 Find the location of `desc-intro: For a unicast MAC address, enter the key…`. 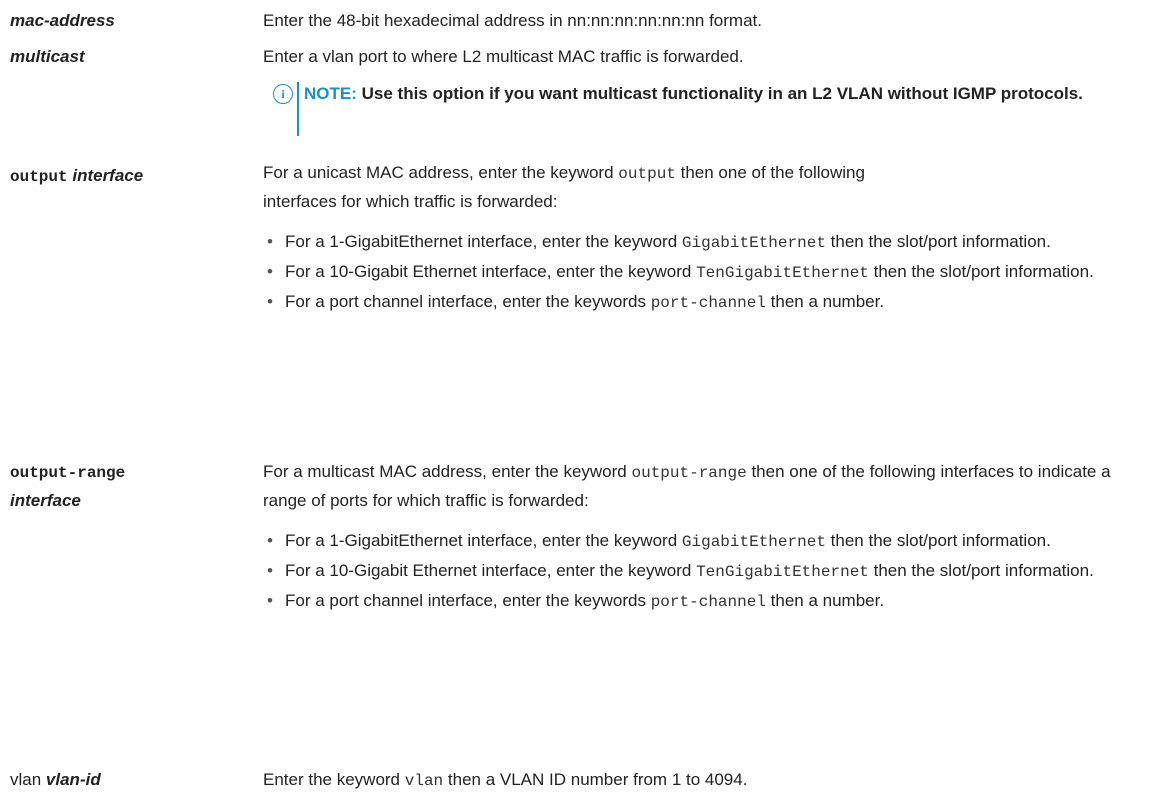

desc-intro: For a unicast MAC address, enter the key… is located at coordinates (564, 187).